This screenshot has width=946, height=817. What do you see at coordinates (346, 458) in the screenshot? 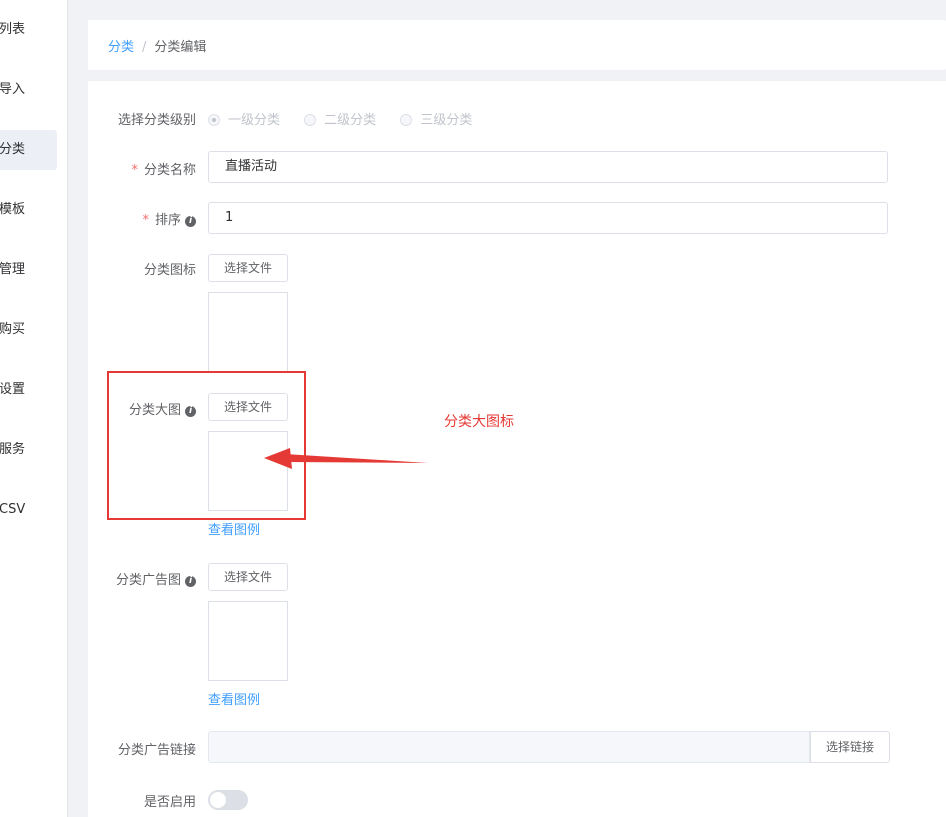
I see `annotation-arrow-icon` at bounding box center [346, 458].